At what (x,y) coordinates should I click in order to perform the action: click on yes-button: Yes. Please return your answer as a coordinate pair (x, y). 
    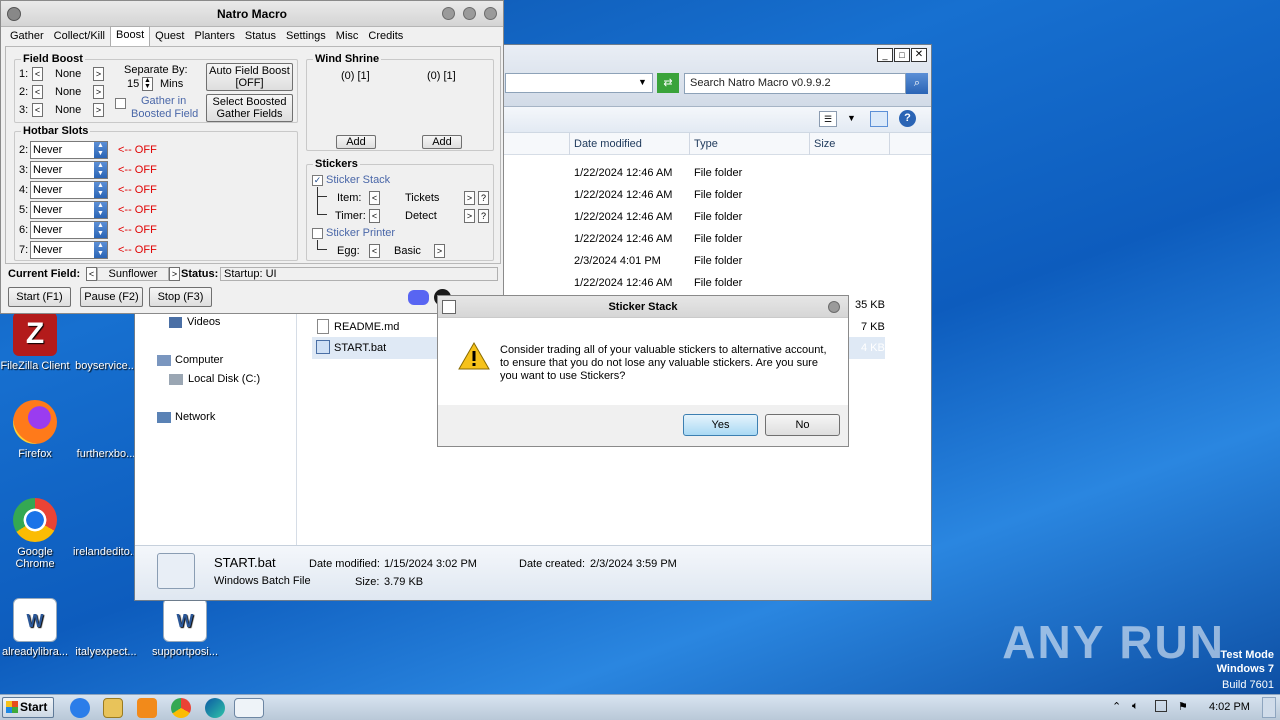
    Looking at the image, I should click on (720, 425).